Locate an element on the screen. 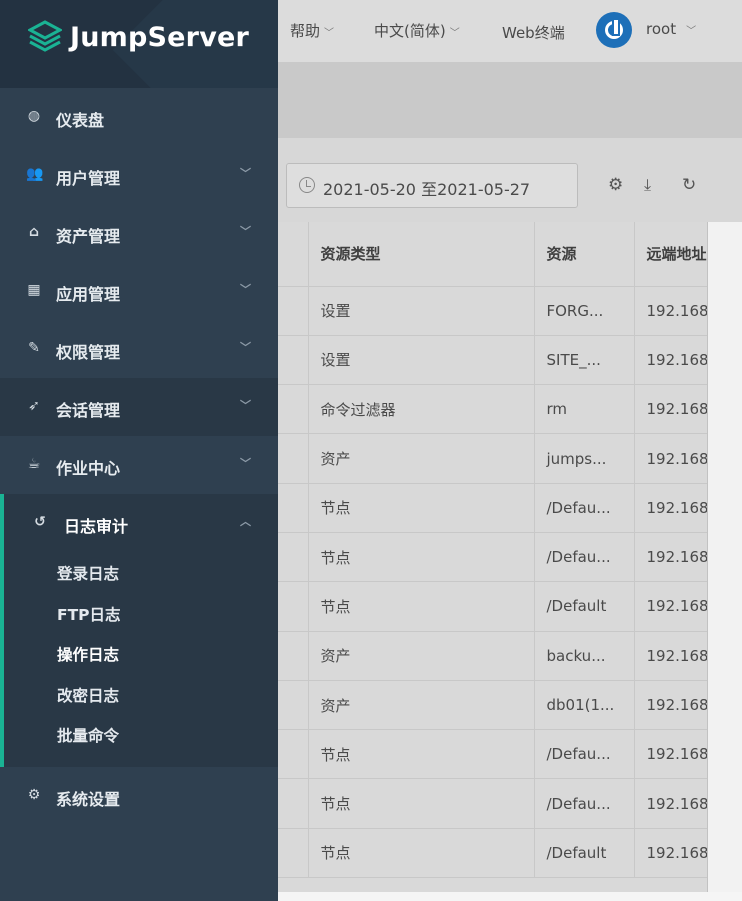 The image size is (742, 901). web-terminal-link: Web终端 is located at coordinates (533, 32).